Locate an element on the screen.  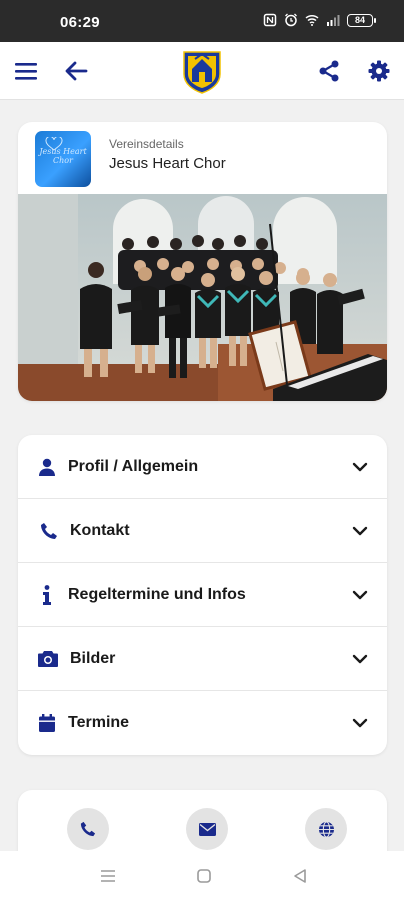
club-name: Jesus Heart Chor is located at coordinates (167, 163).